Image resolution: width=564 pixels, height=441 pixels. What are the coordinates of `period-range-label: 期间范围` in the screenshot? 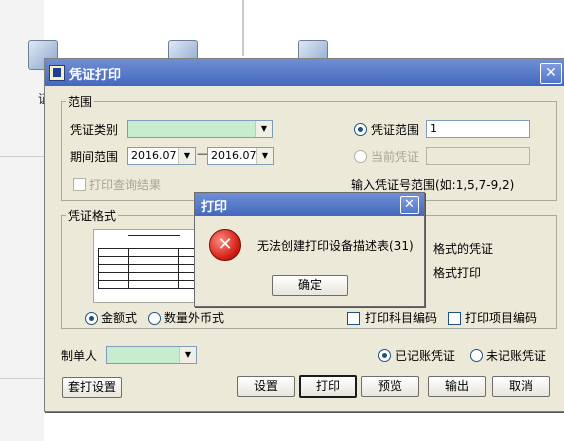 It's located at (94, 157).